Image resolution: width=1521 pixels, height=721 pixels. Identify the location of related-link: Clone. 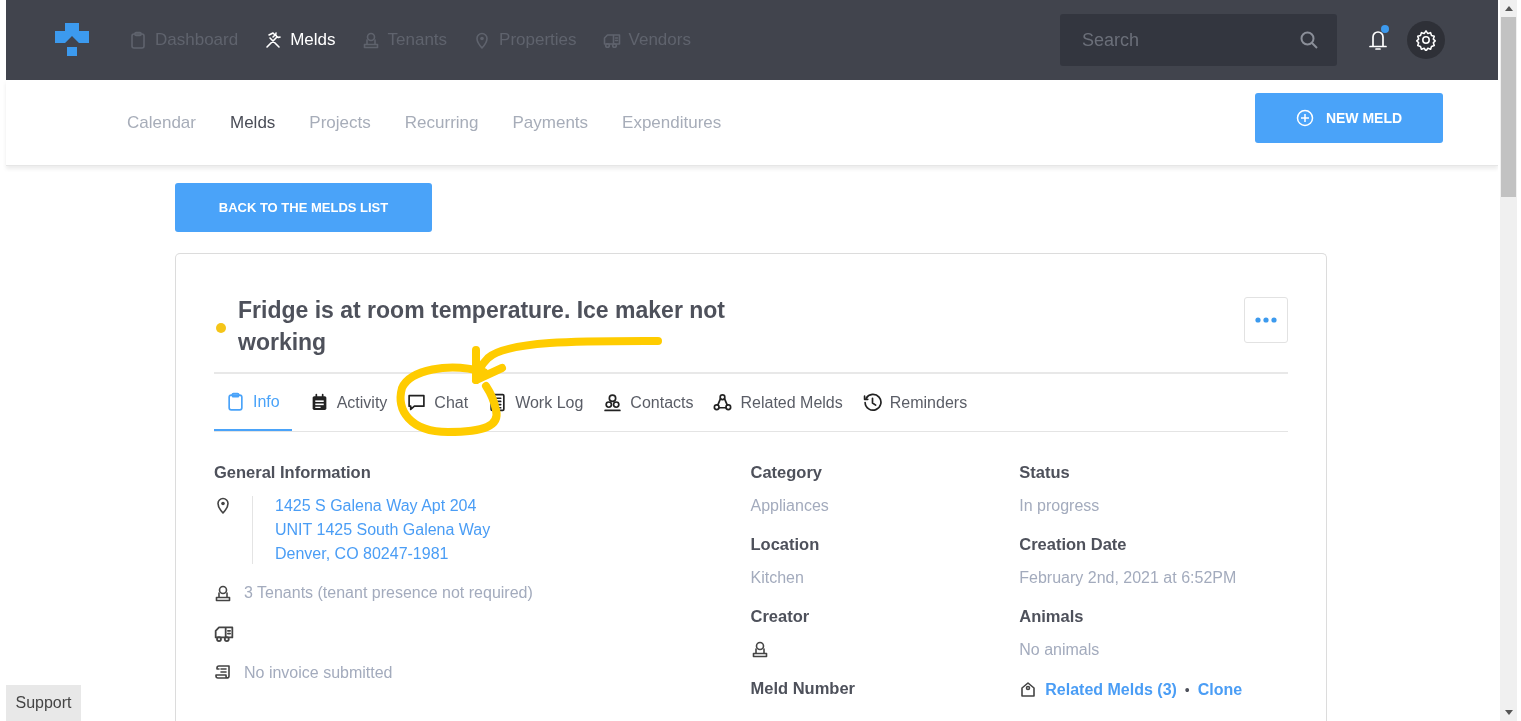
(1220, 690).